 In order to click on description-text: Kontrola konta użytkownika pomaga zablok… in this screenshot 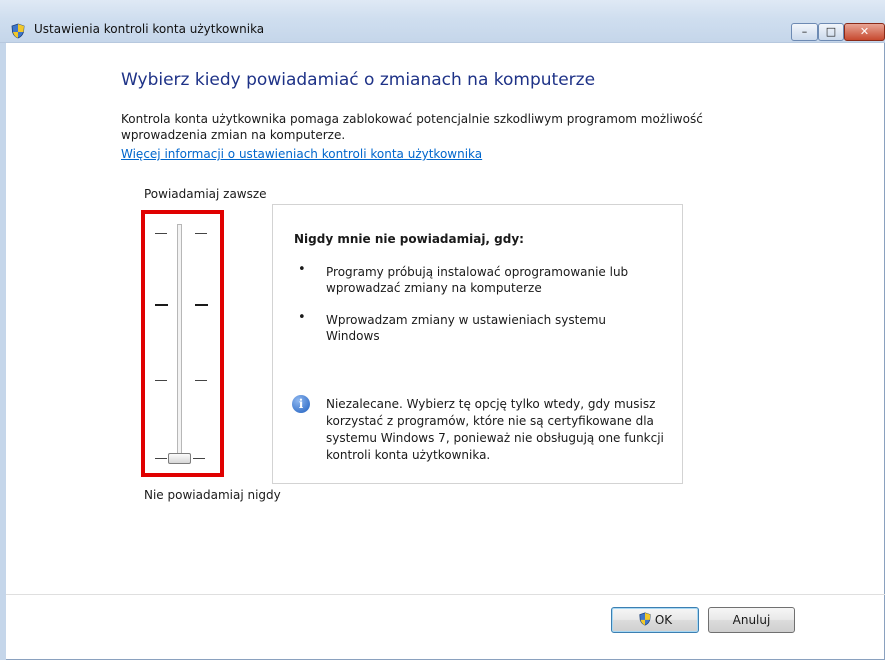, I will do `click(412, 127)`.